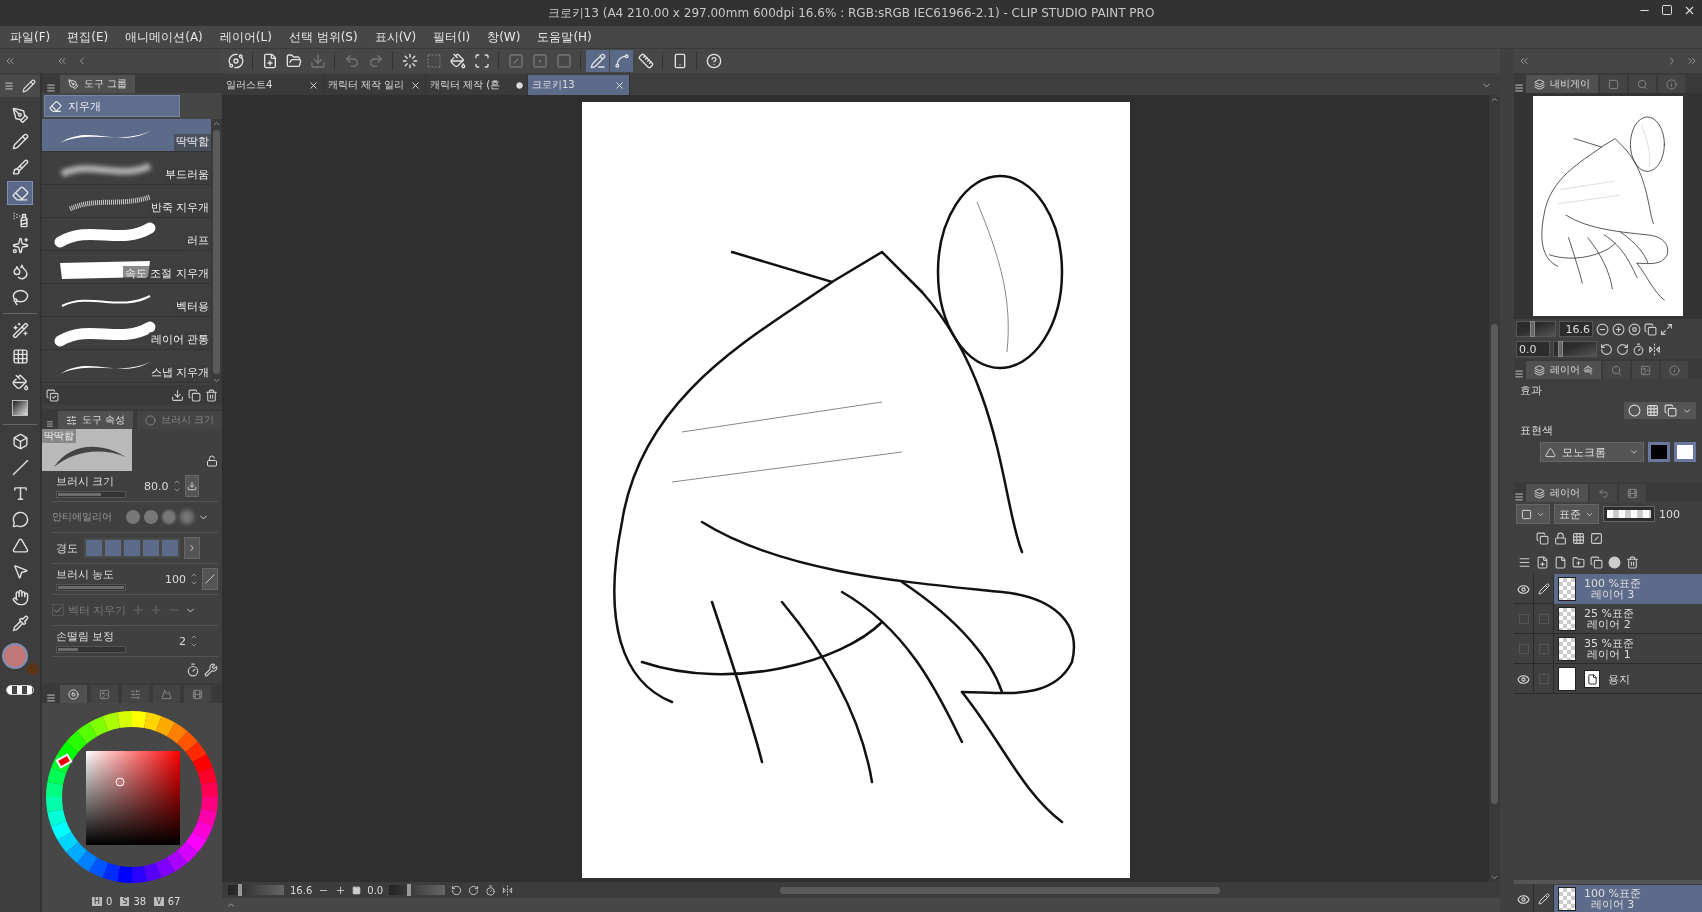 This screenshot has width=1702, height=912. Describe the element at coordinates (400, 37) in the screenshot. I see `menu-item: 표시(V)` at that location.